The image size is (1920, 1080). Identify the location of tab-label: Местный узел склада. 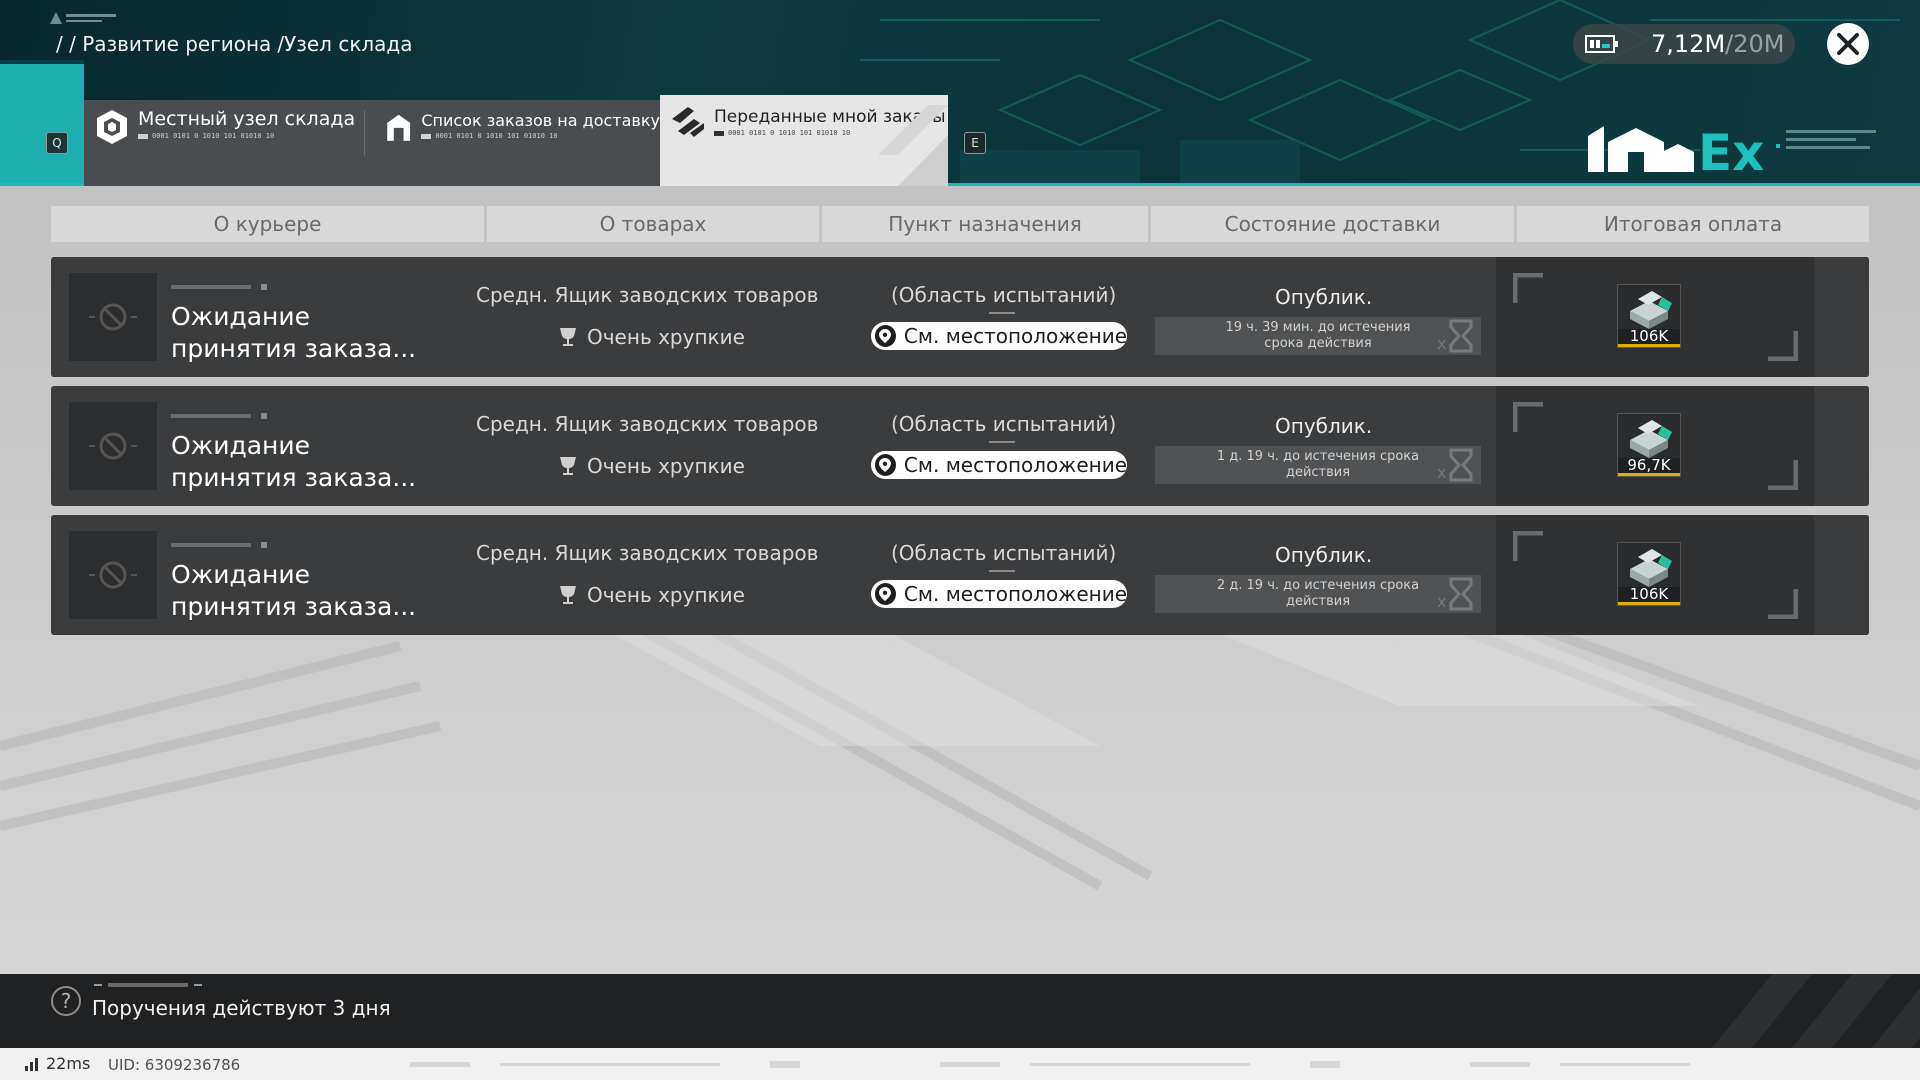
(247, 119).